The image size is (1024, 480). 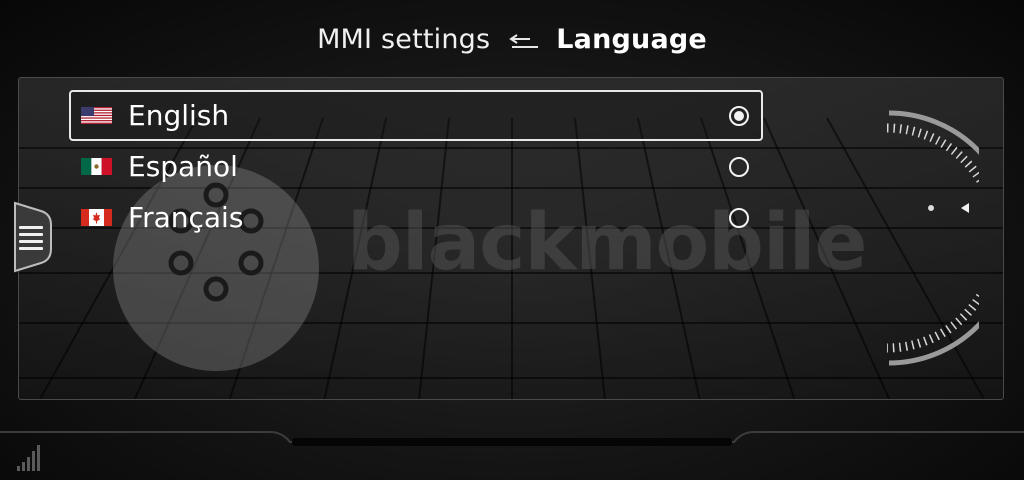 What do you see at coordinates (31, 240) in the screenshot?
I see `menu-lines-icon` at bounding box center [31, 240].